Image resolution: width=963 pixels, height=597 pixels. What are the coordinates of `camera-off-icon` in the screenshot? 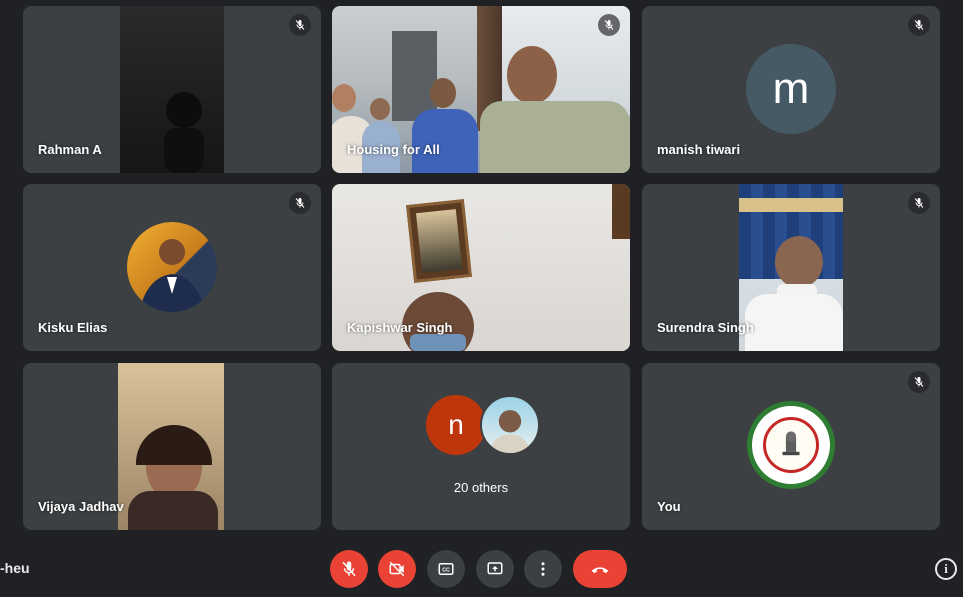 It's located at (397, 569).